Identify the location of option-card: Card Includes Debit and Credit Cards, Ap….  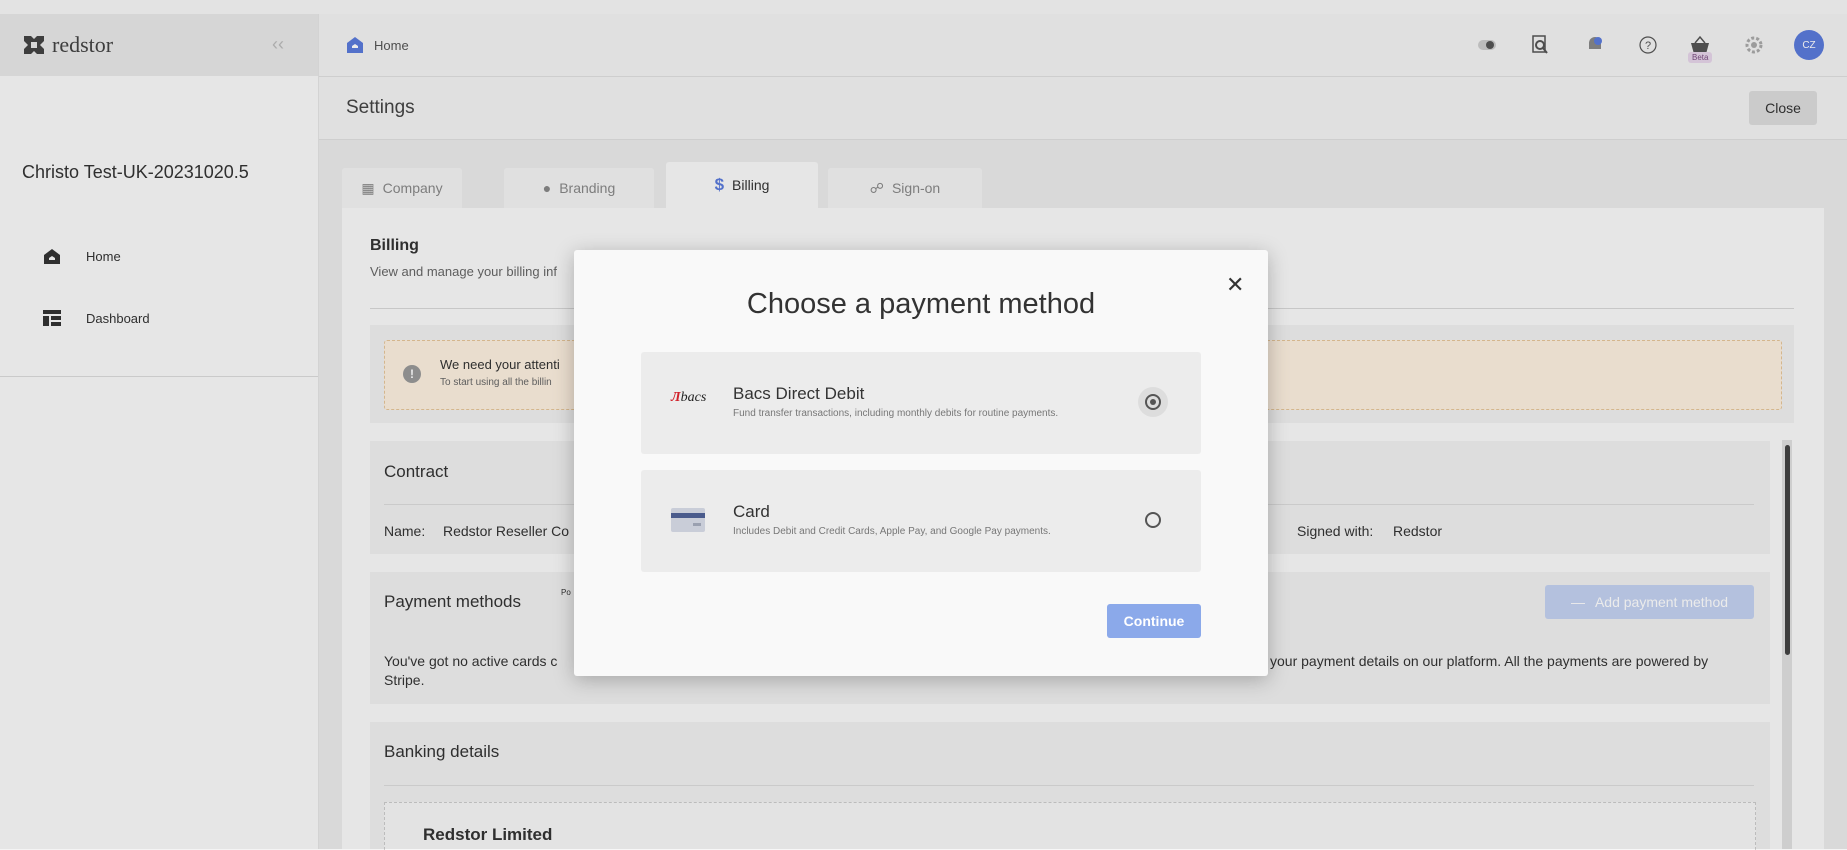
(921, 521).